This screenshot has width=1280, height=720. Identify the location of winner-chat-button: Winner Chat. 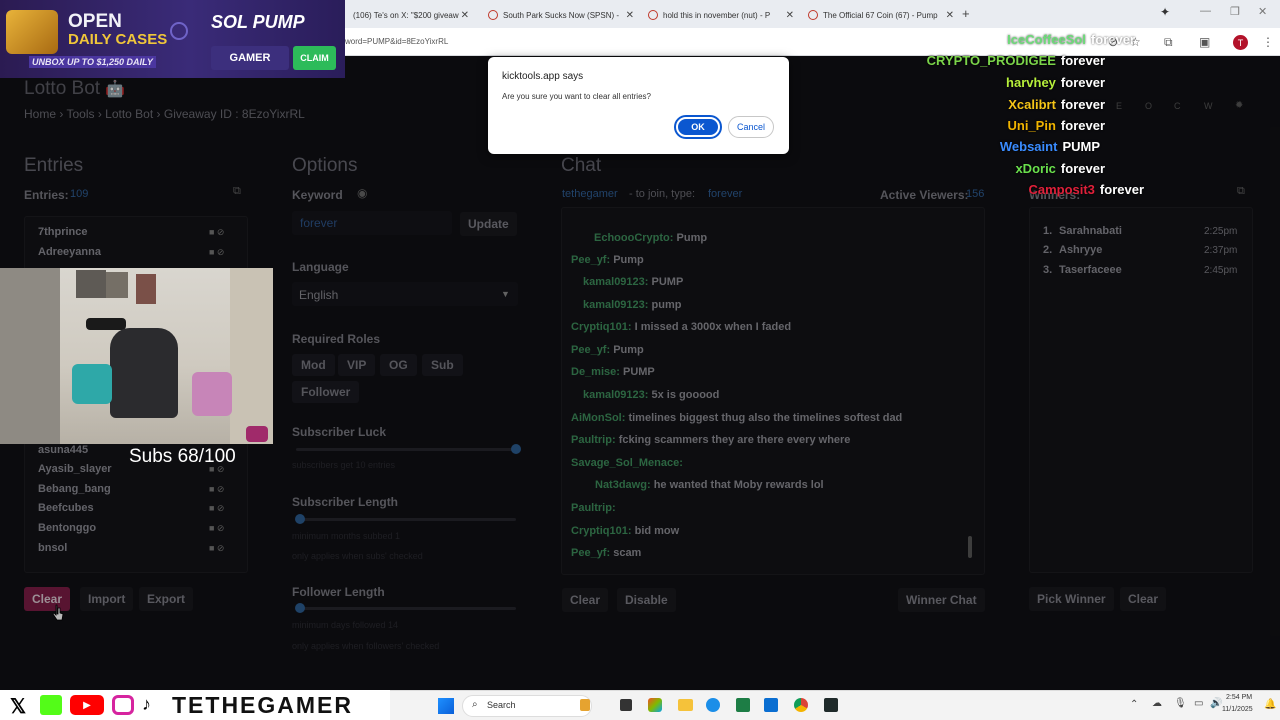
(941, 600).